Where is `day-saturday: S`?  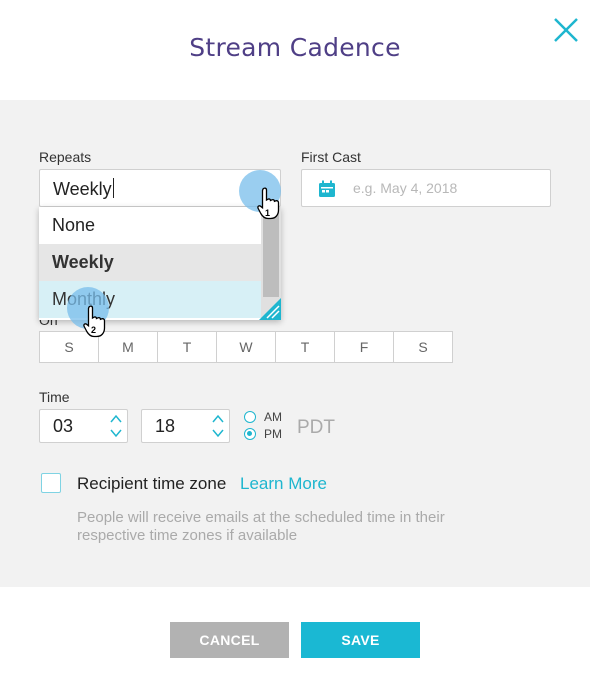 day-saturday: S is located at coordinates (423, 347).